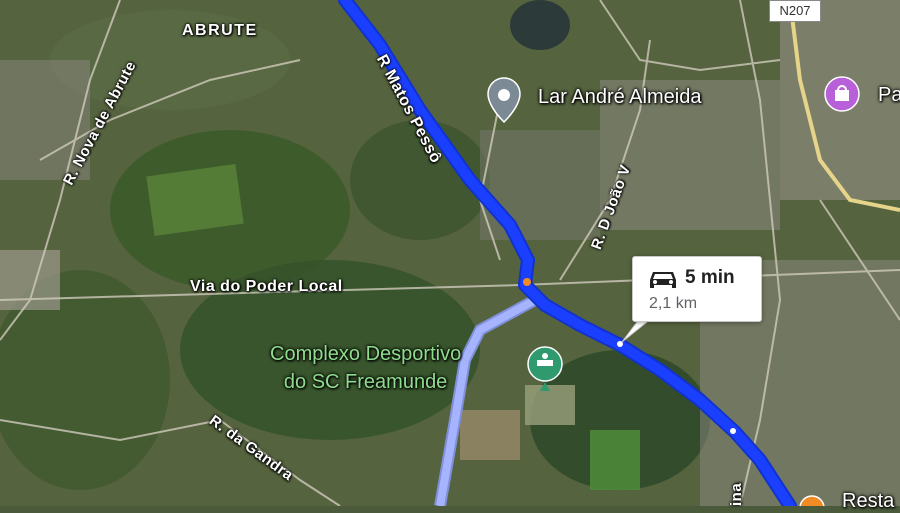  I want to click on car-icon, so click(663, 280).